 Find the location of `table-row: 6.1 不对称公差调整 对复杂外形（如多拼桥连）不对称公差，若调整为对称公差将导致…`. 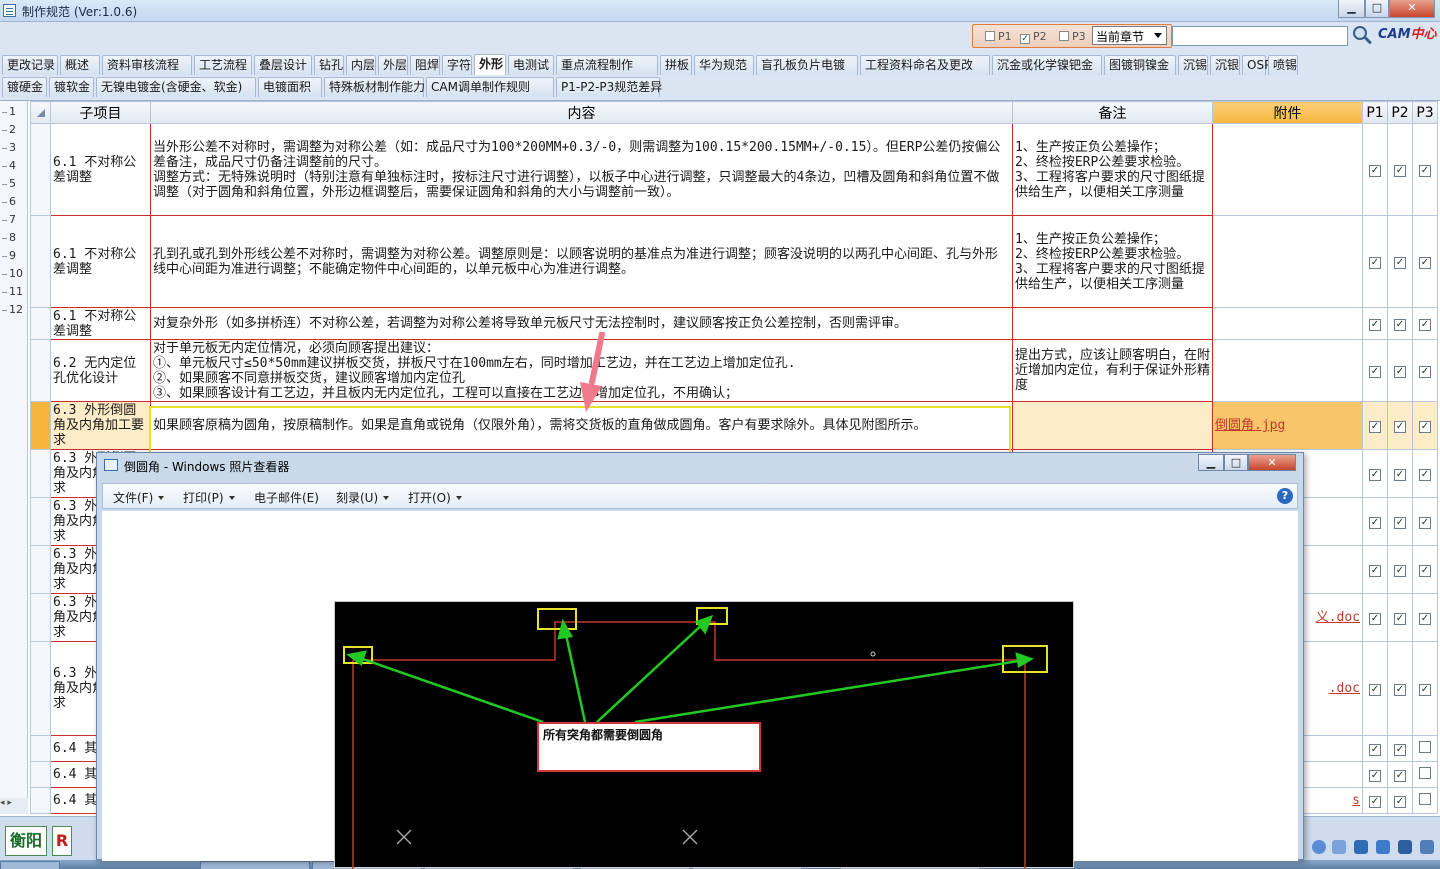

table-row: 6.1 不对称公差调整 对复杂外形（如多拼桥连）不对称公差，若调整为对称公差将导致… is located at coordinates (734, 323).